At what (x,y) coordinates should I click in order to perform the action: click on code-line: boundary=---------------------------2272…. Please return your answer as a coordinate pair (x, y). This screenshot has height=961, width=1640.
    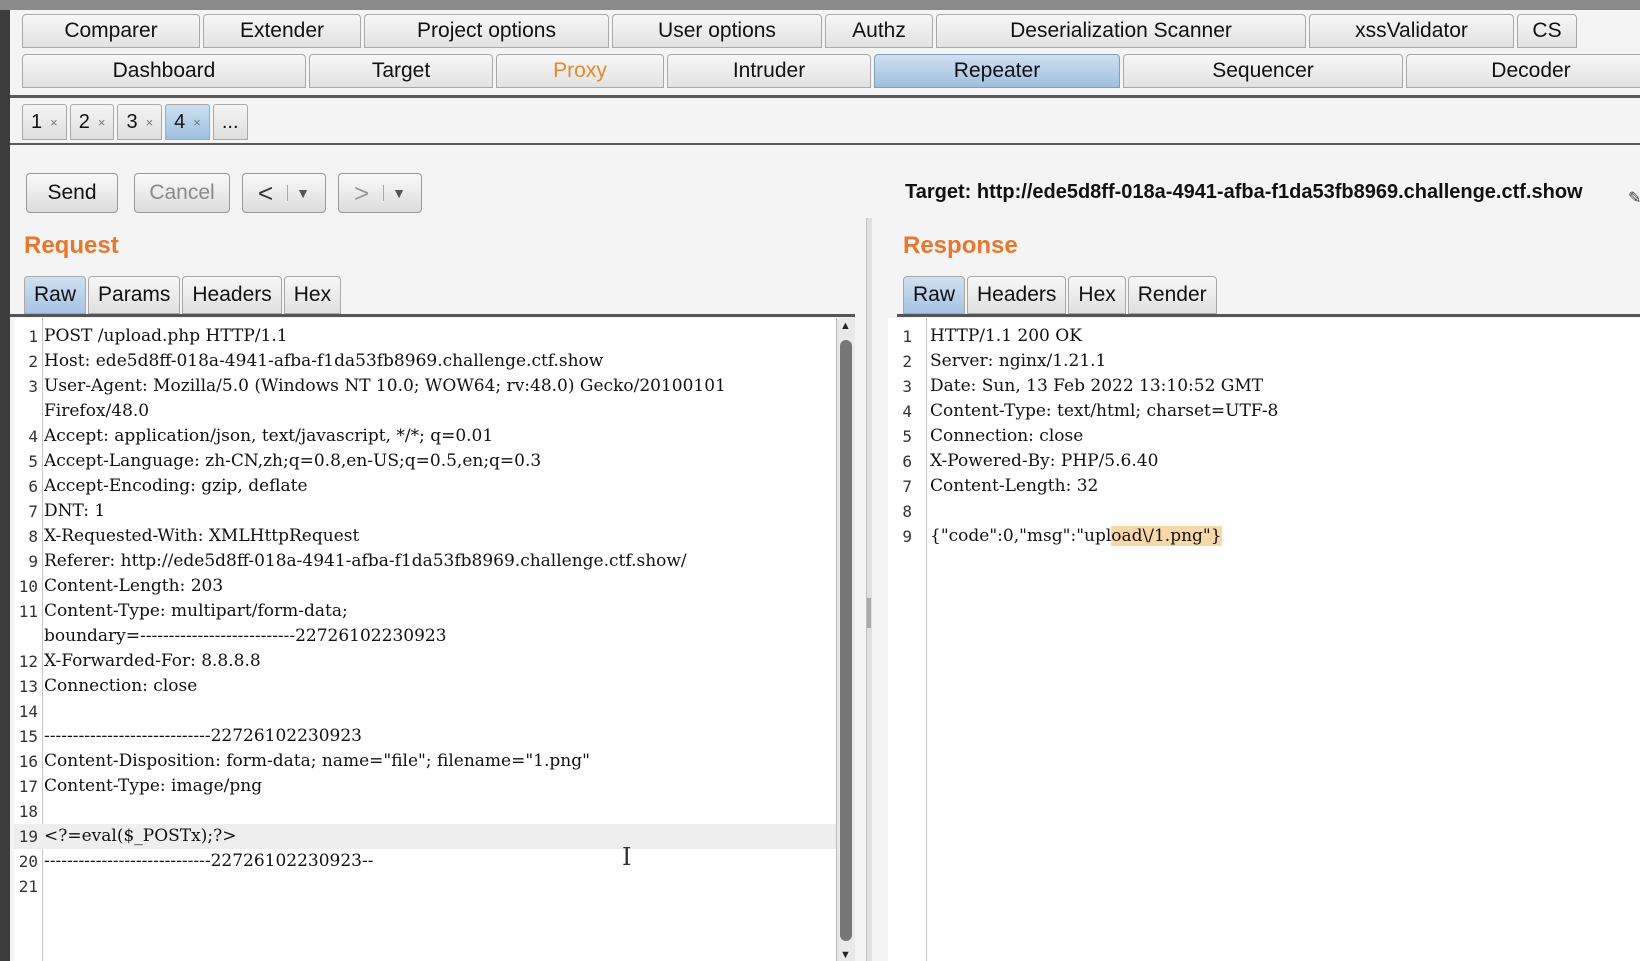
    Looking at the image, I should click on (434, 636).